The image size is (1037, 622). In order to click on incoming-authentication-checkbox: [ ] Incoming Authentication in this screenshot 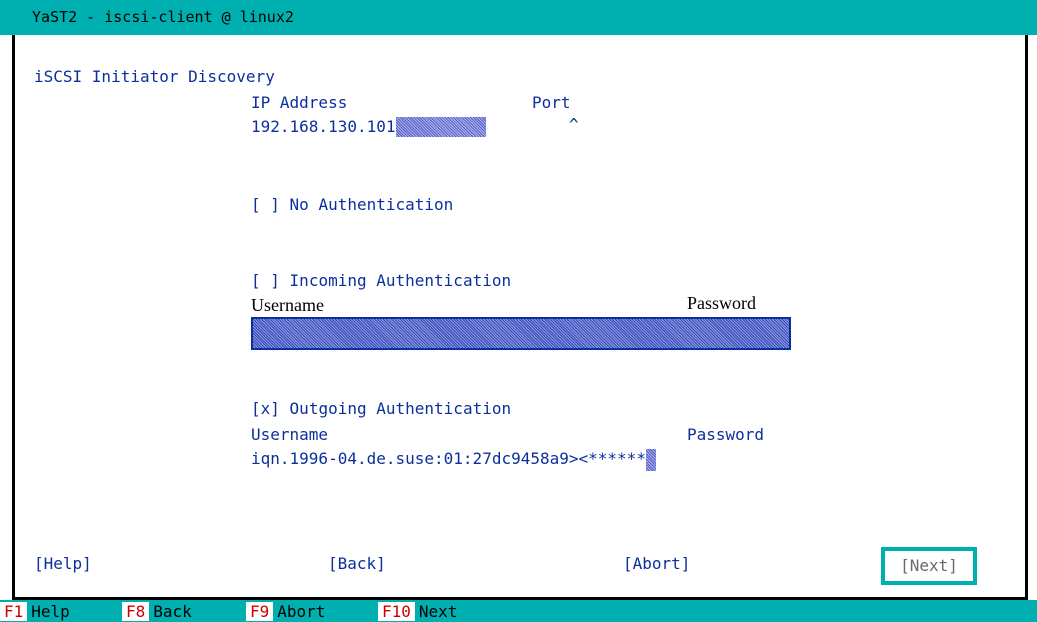, I will do `click(381, 281)`.